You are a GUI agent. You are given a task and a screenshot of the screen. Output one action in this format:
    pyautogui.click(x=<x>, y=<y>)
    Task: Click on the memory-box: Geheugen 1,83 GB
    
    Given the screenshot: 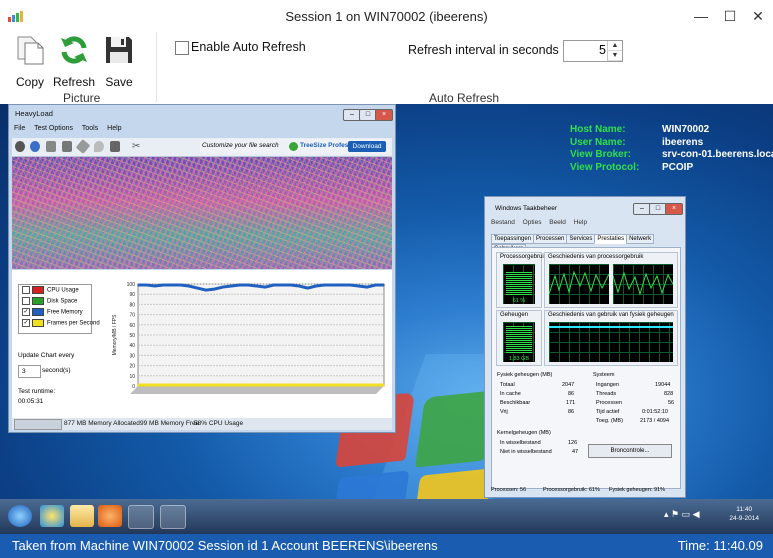 What is the action you would take?
    pyautogui.click(x=519, y=338)
    